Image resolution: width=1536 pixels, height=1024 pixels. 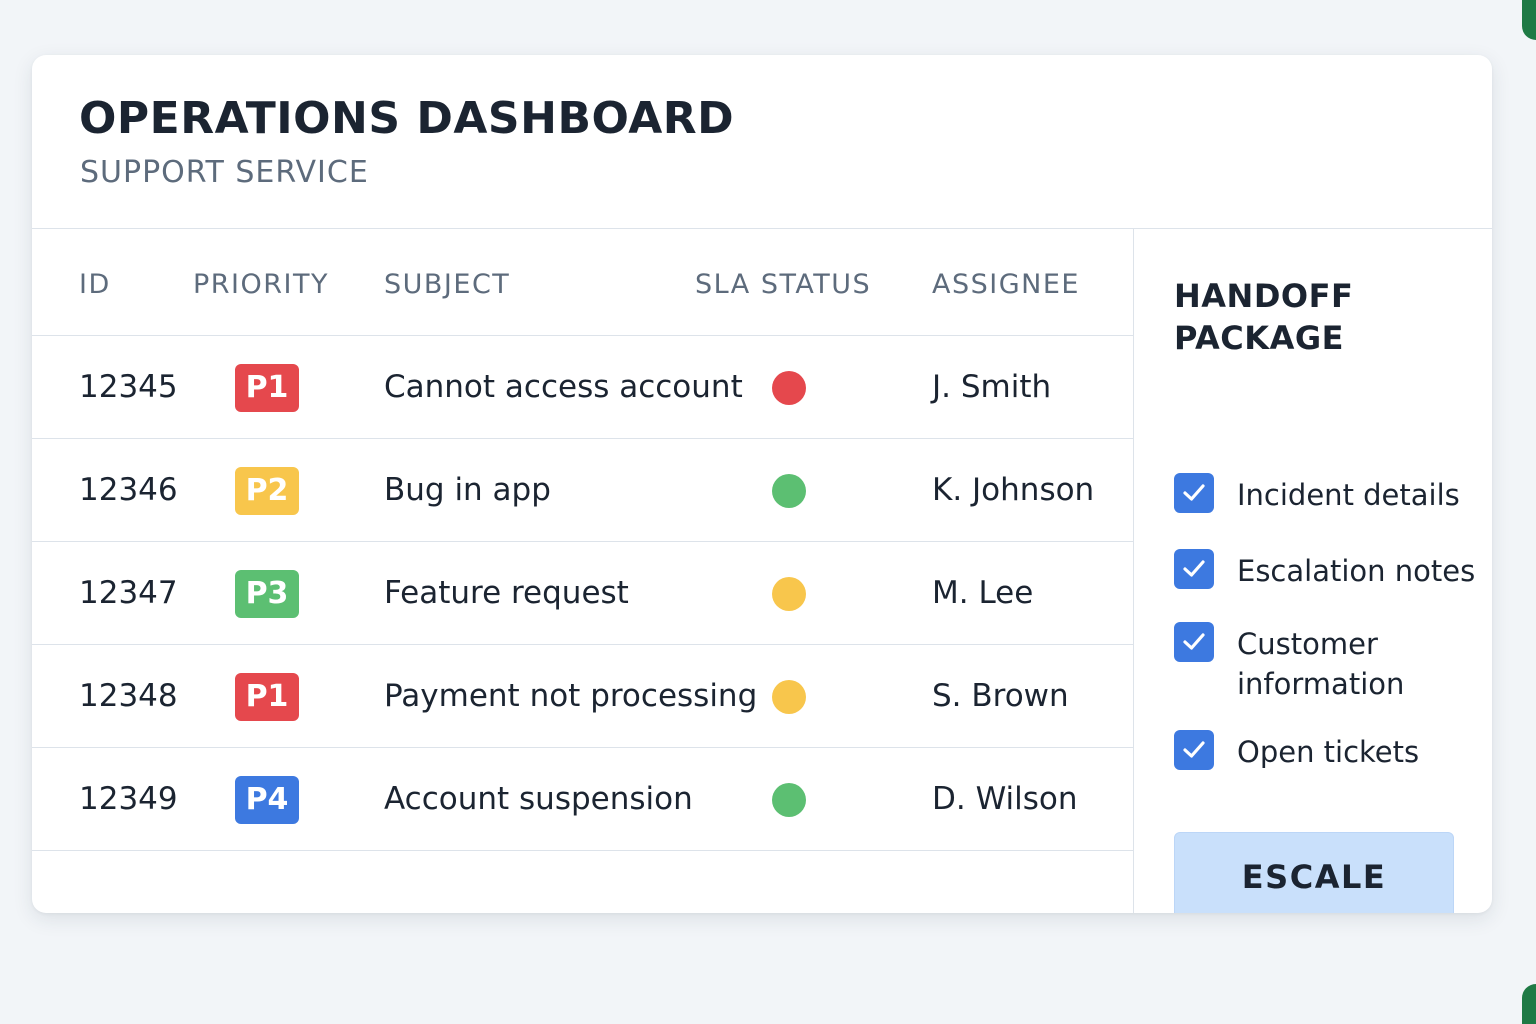 I want to click on column-header-assignee: ASSIGNEE, so click(x=1006, y=284).